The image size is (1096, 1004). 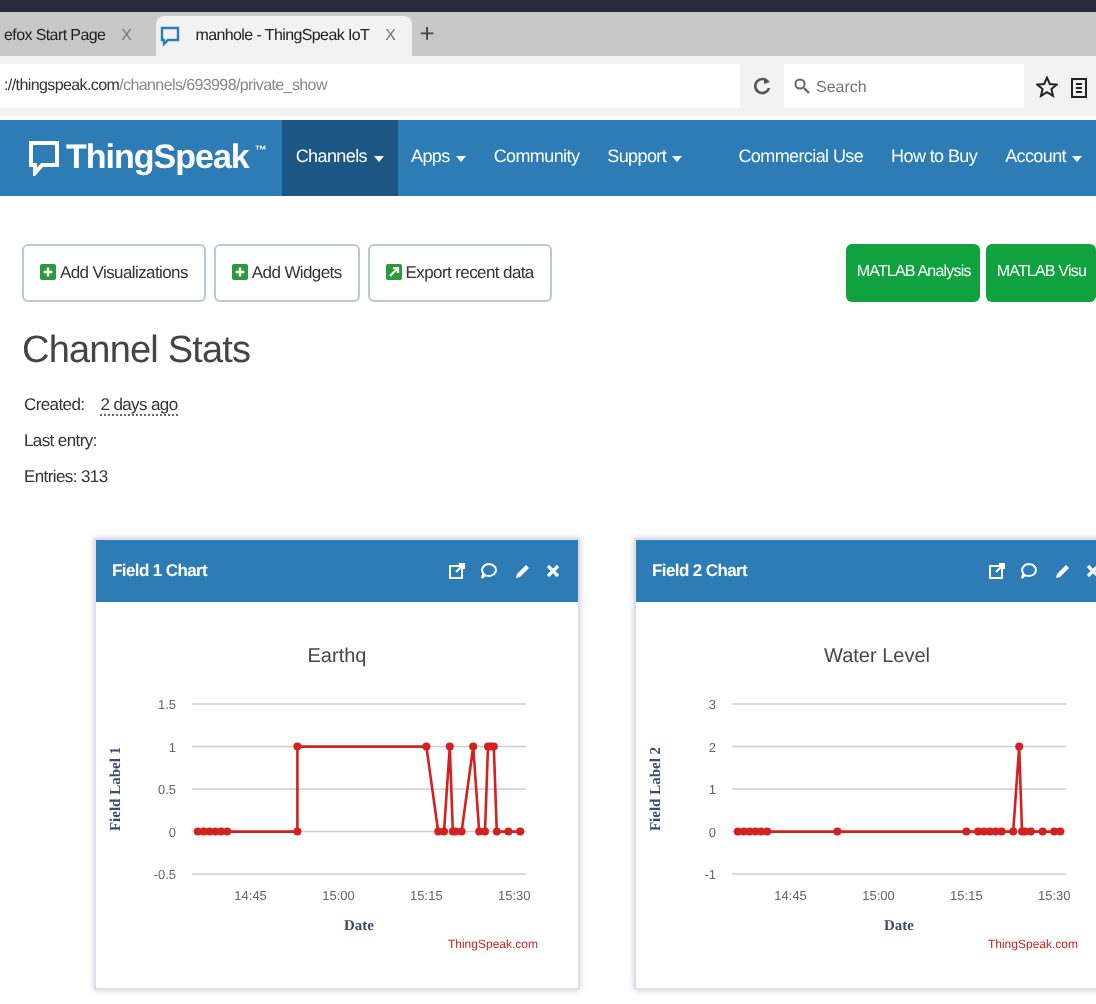 I want to click on browser-tab: manhole - ThingSpeak IoT X, so click(x=283, y=36).